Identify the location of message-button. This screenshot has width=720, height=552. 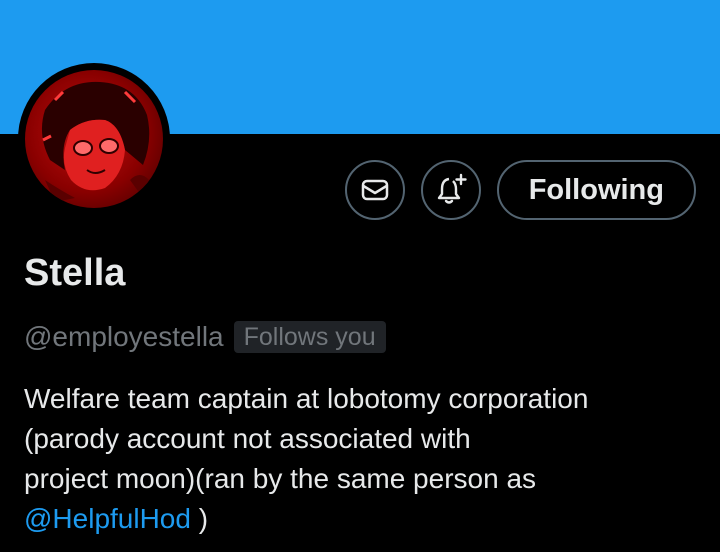
(374, 190).